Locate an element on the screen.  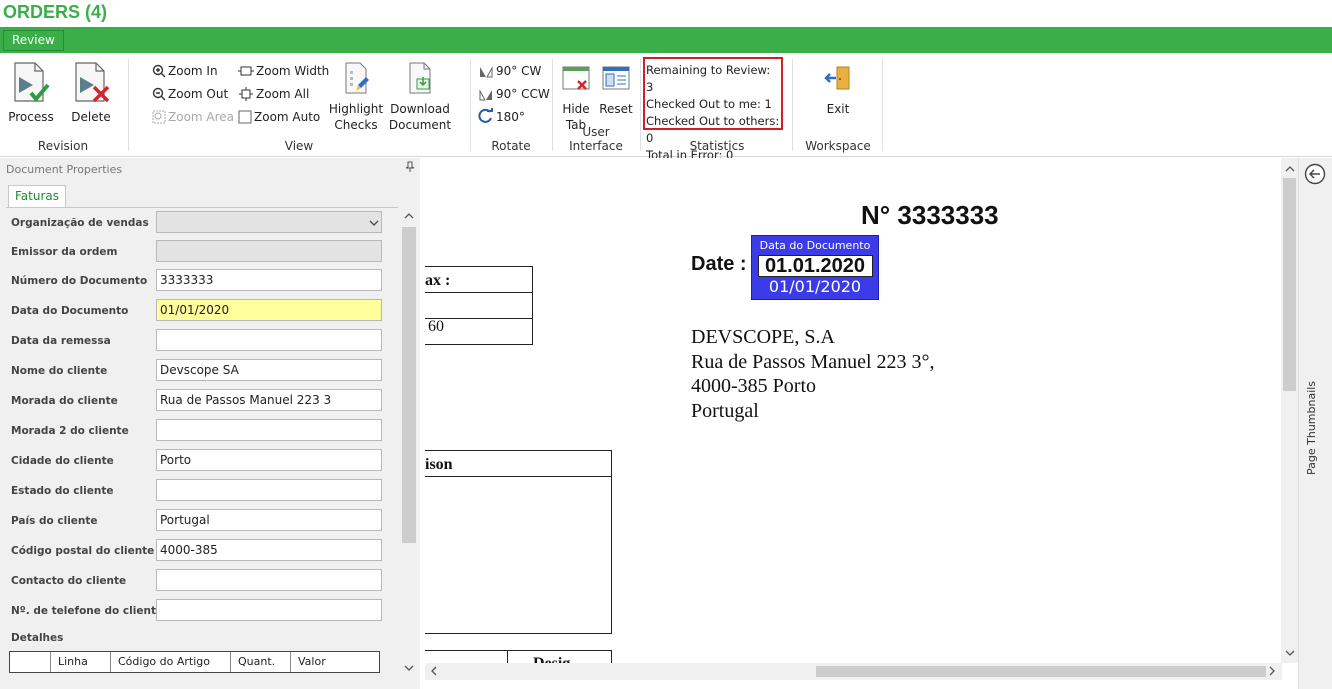
data-documento-input: 01/01/2020 is located at coordinates (269, 310).